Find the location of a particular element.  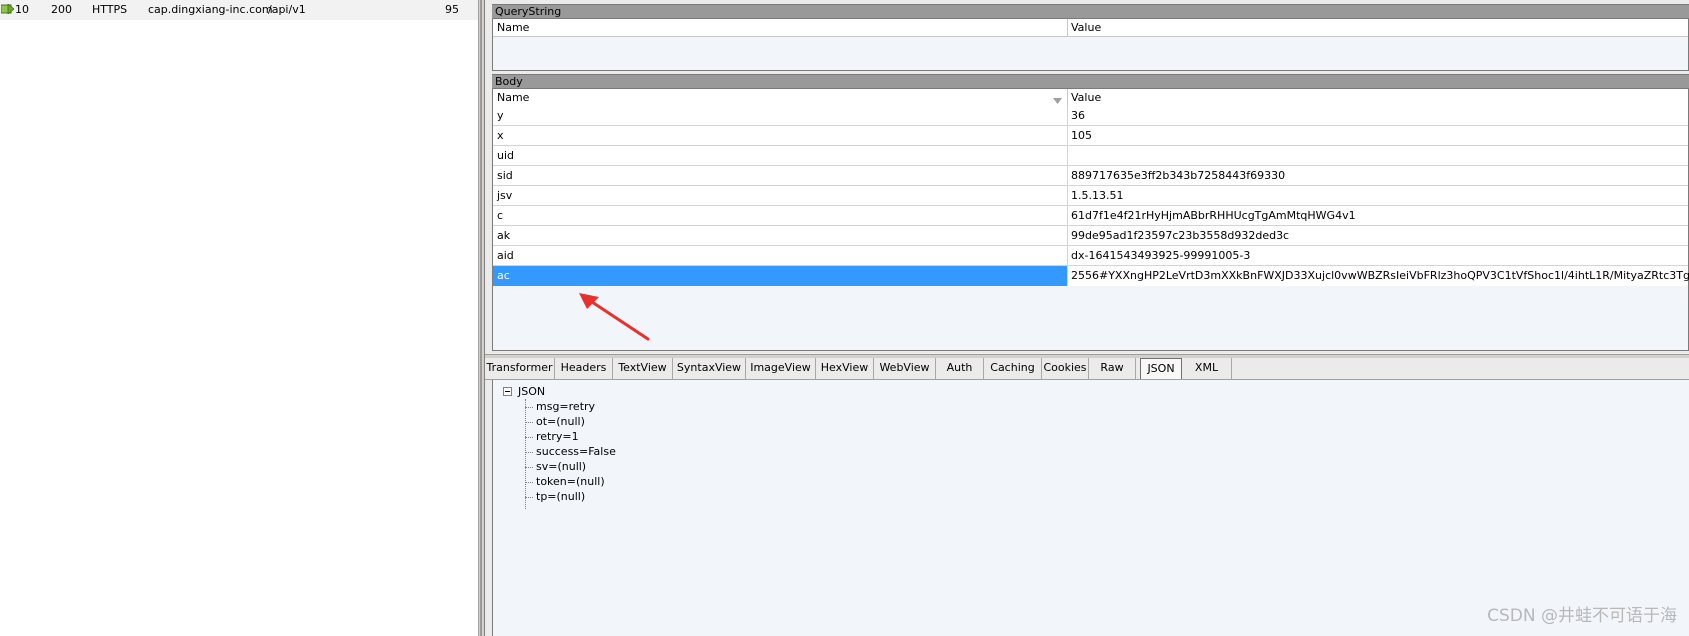

body-row: ak 99de95ad1f23597c23b3558d932ded3c is located at coordinates (1090, 236).